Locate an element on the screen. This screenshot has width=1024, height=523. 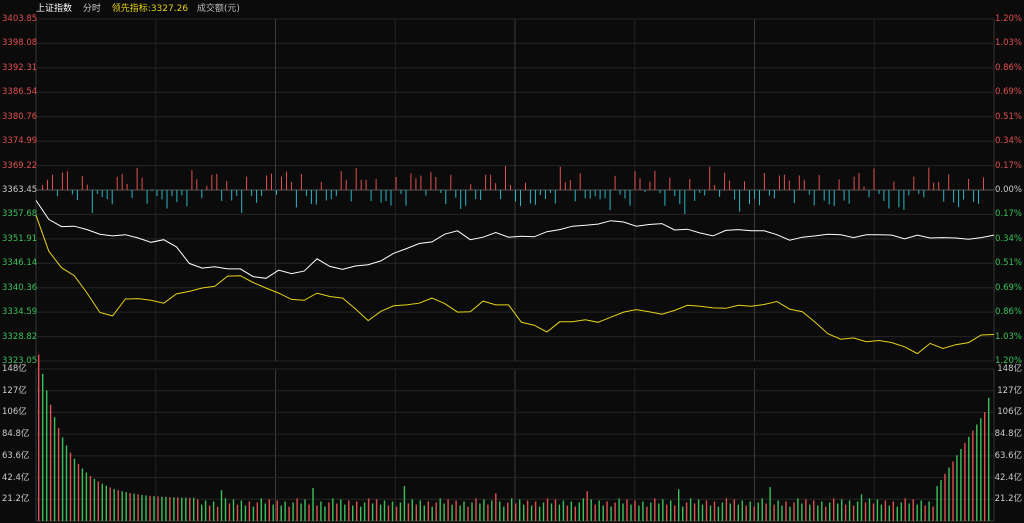
price-tick-label: 3392.31 is located at coordinates (20, 67).